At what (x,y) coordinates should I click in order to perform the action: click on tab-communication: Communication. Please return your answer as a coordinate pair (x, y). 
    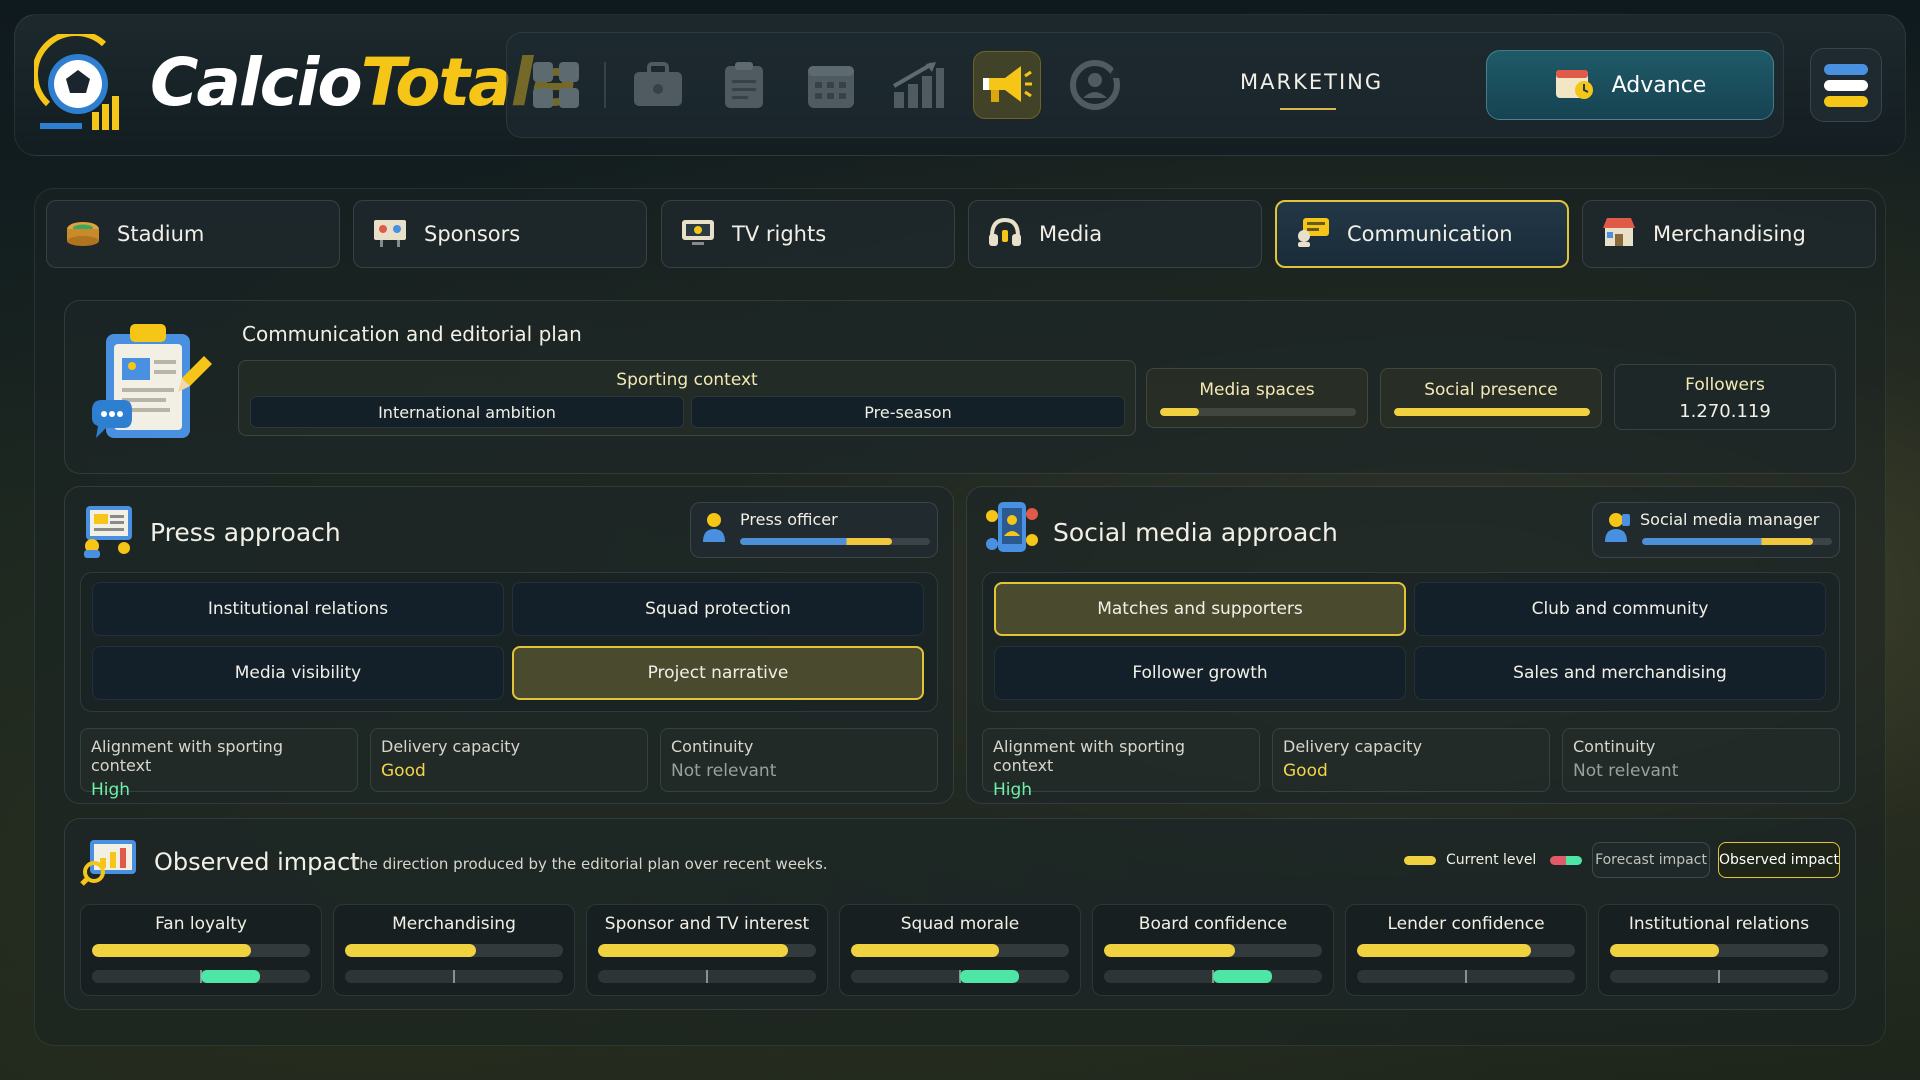
    Looking at the image, I should click on (1422, 234).